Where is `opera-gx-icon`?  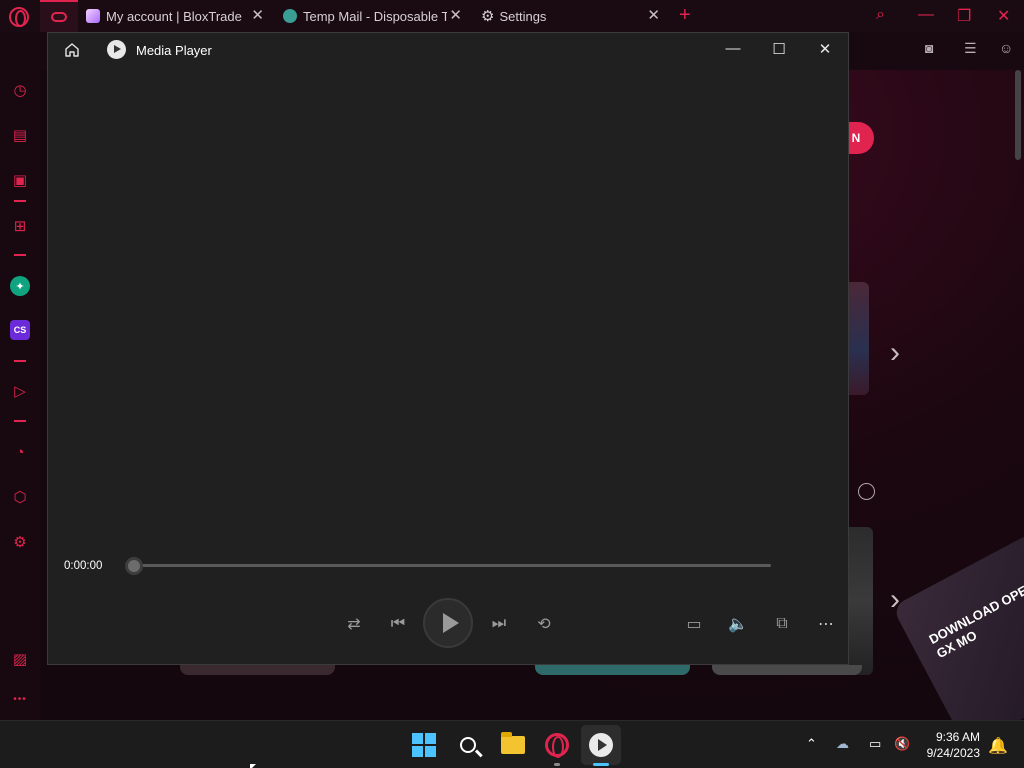 opera-gx-icon is located at coordinates (557, 745).